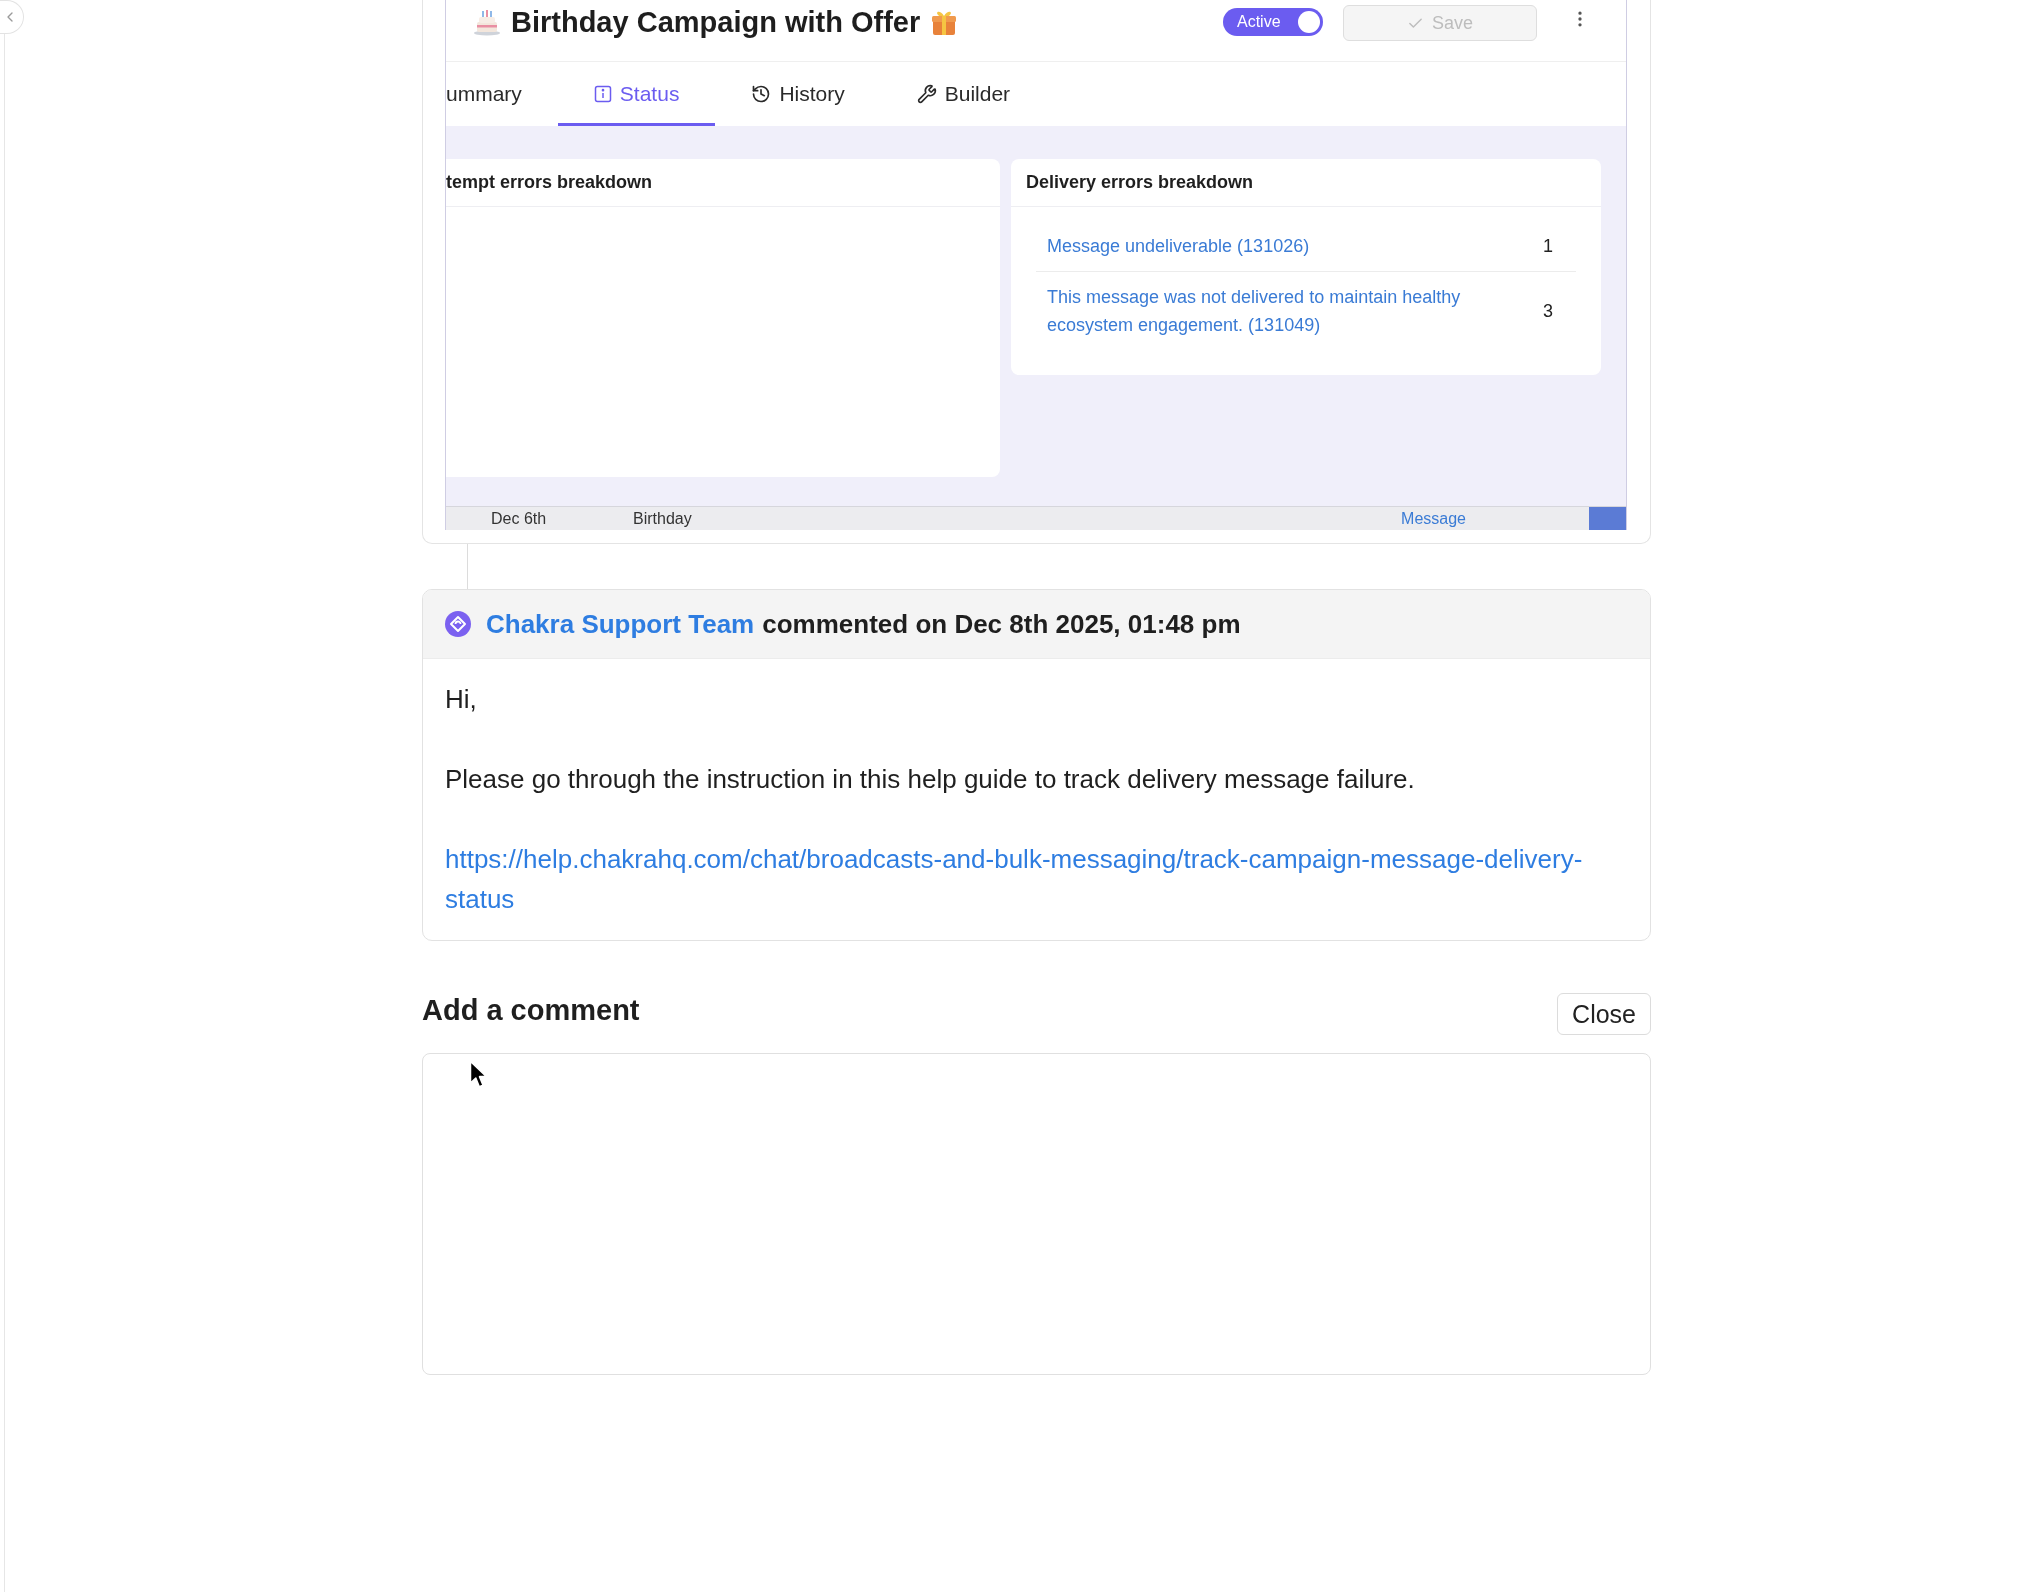 This screenshot has width=2022, height=1592. I want to click on comment-field, so click(1036, 1214).